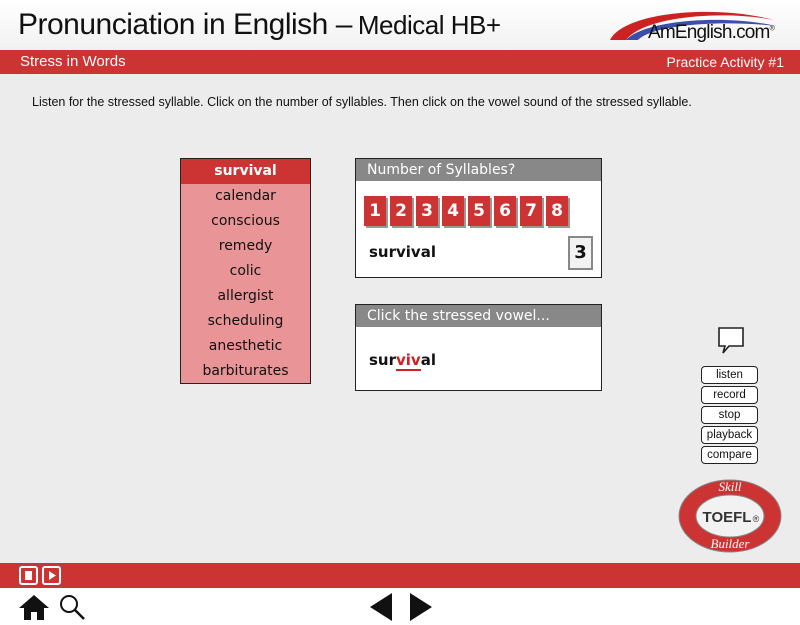 This screenshot has width=800, height=625. What do you see at coordinates (245, 221) in the screenshot?
I see `word-list-item: conscious` at bounding box center [245, 221].